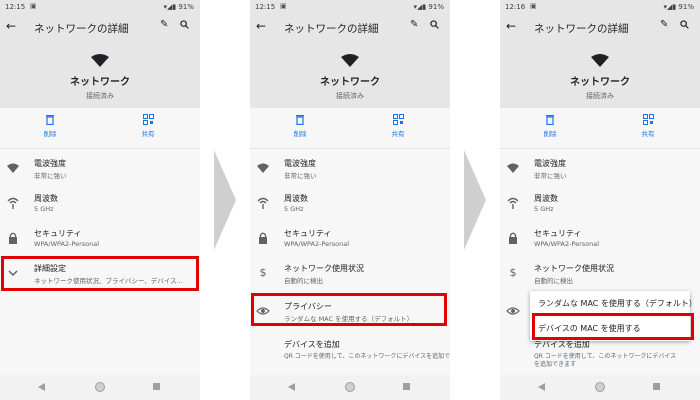 The height and width of the screenshot is (400, 700). What do you see at coordinates (617, 303) in the screenshot?
I see `menu-option-random-mac: ランダムな MAC を使用する（デフォルト）` at bounding box center [617, 303].